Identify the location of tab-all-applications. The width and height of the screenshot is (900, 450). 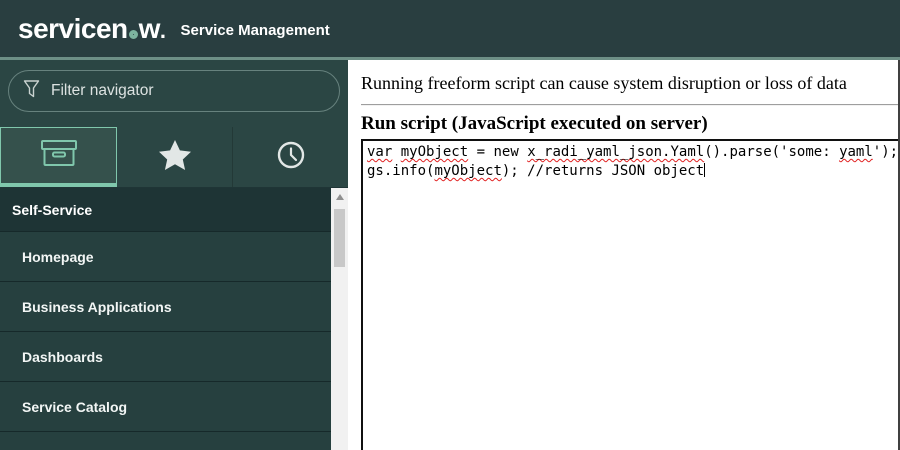
(58, 157).